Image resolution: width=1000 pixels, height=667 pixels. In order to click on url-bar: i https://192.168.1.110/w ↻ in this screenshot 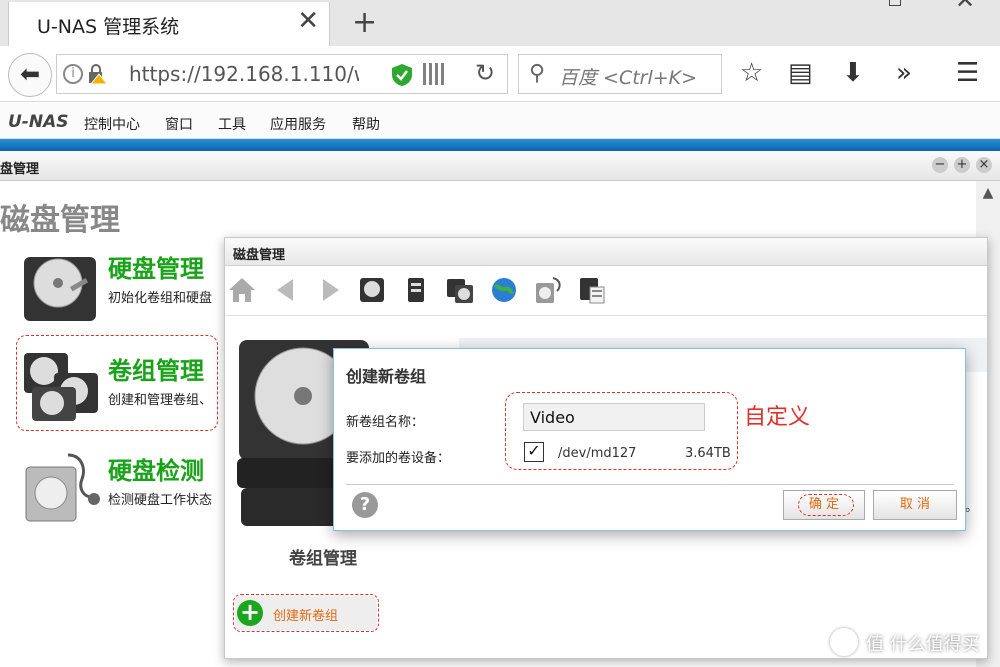, I will do `click(282, 74)`.